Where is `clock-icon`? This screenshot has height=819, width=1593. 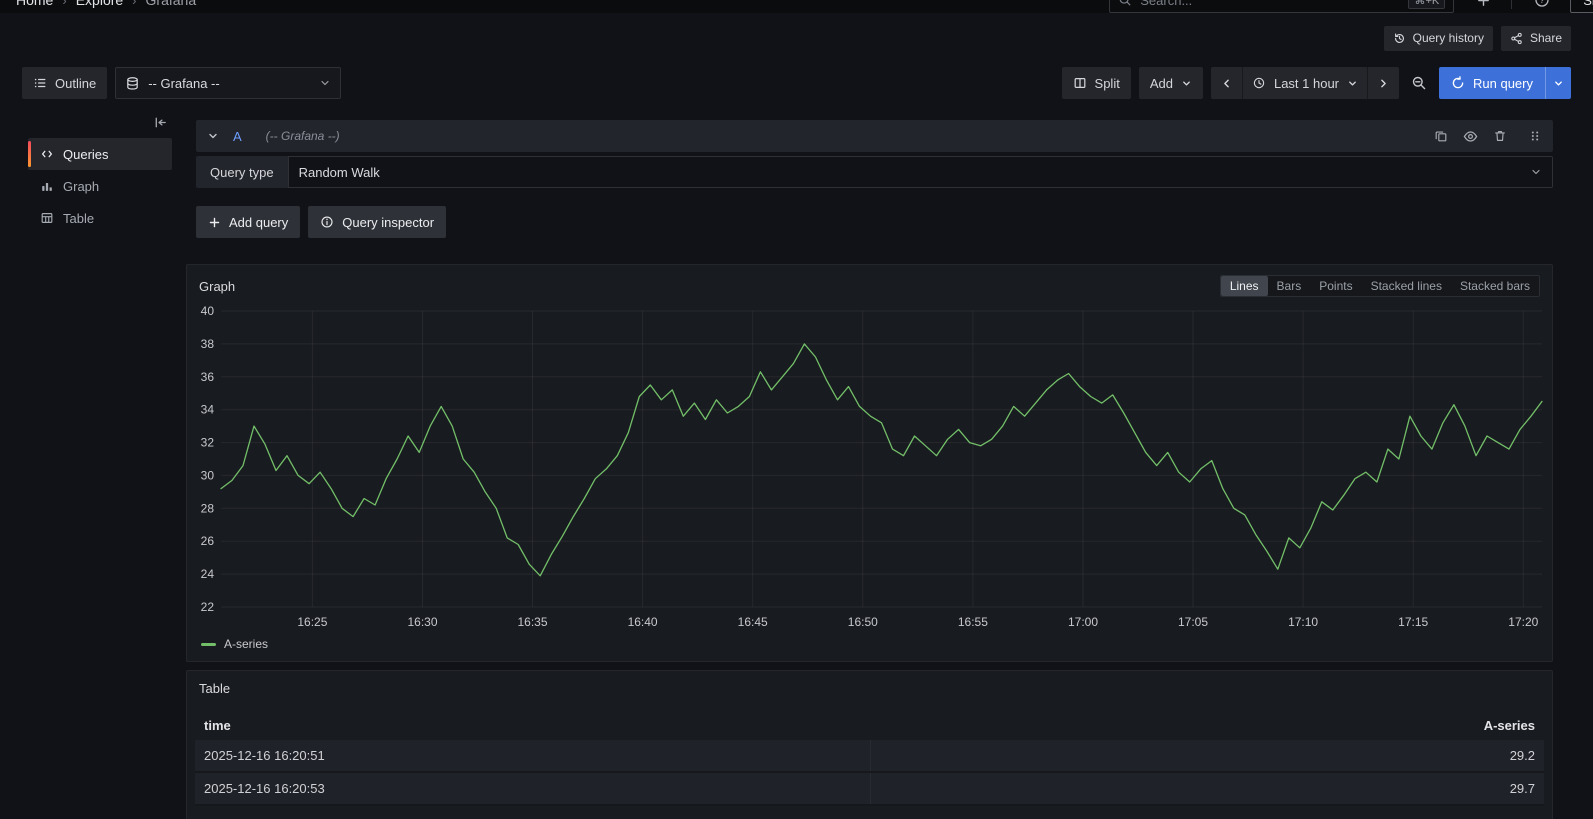 clock-icon is located at coordinates (1259, 83).